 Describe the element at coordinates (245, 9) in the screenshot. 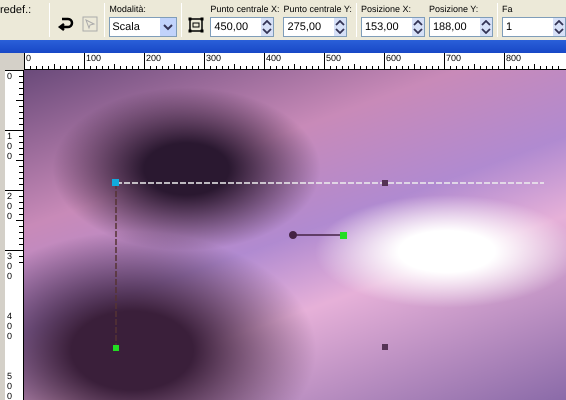

I see `field-label: Punto centrale X:` at that location.